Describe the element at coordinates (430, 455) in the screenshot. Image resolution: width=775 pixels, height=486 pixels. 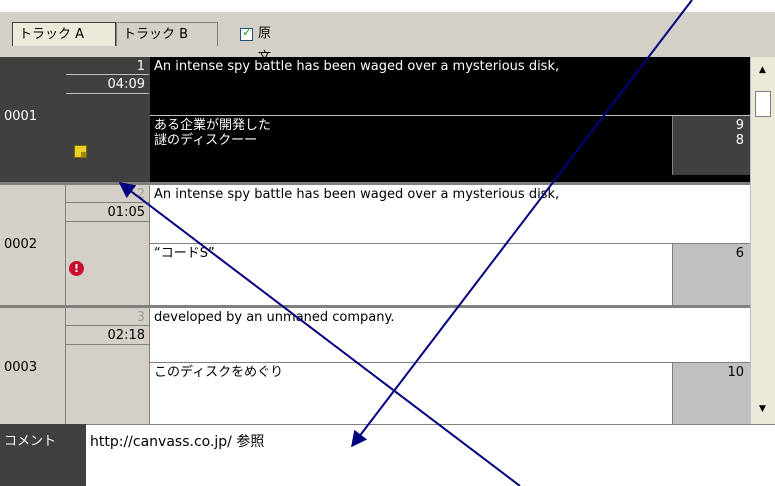
I see `comment-field: http://canvass.co.jp/ 参照` at that location.